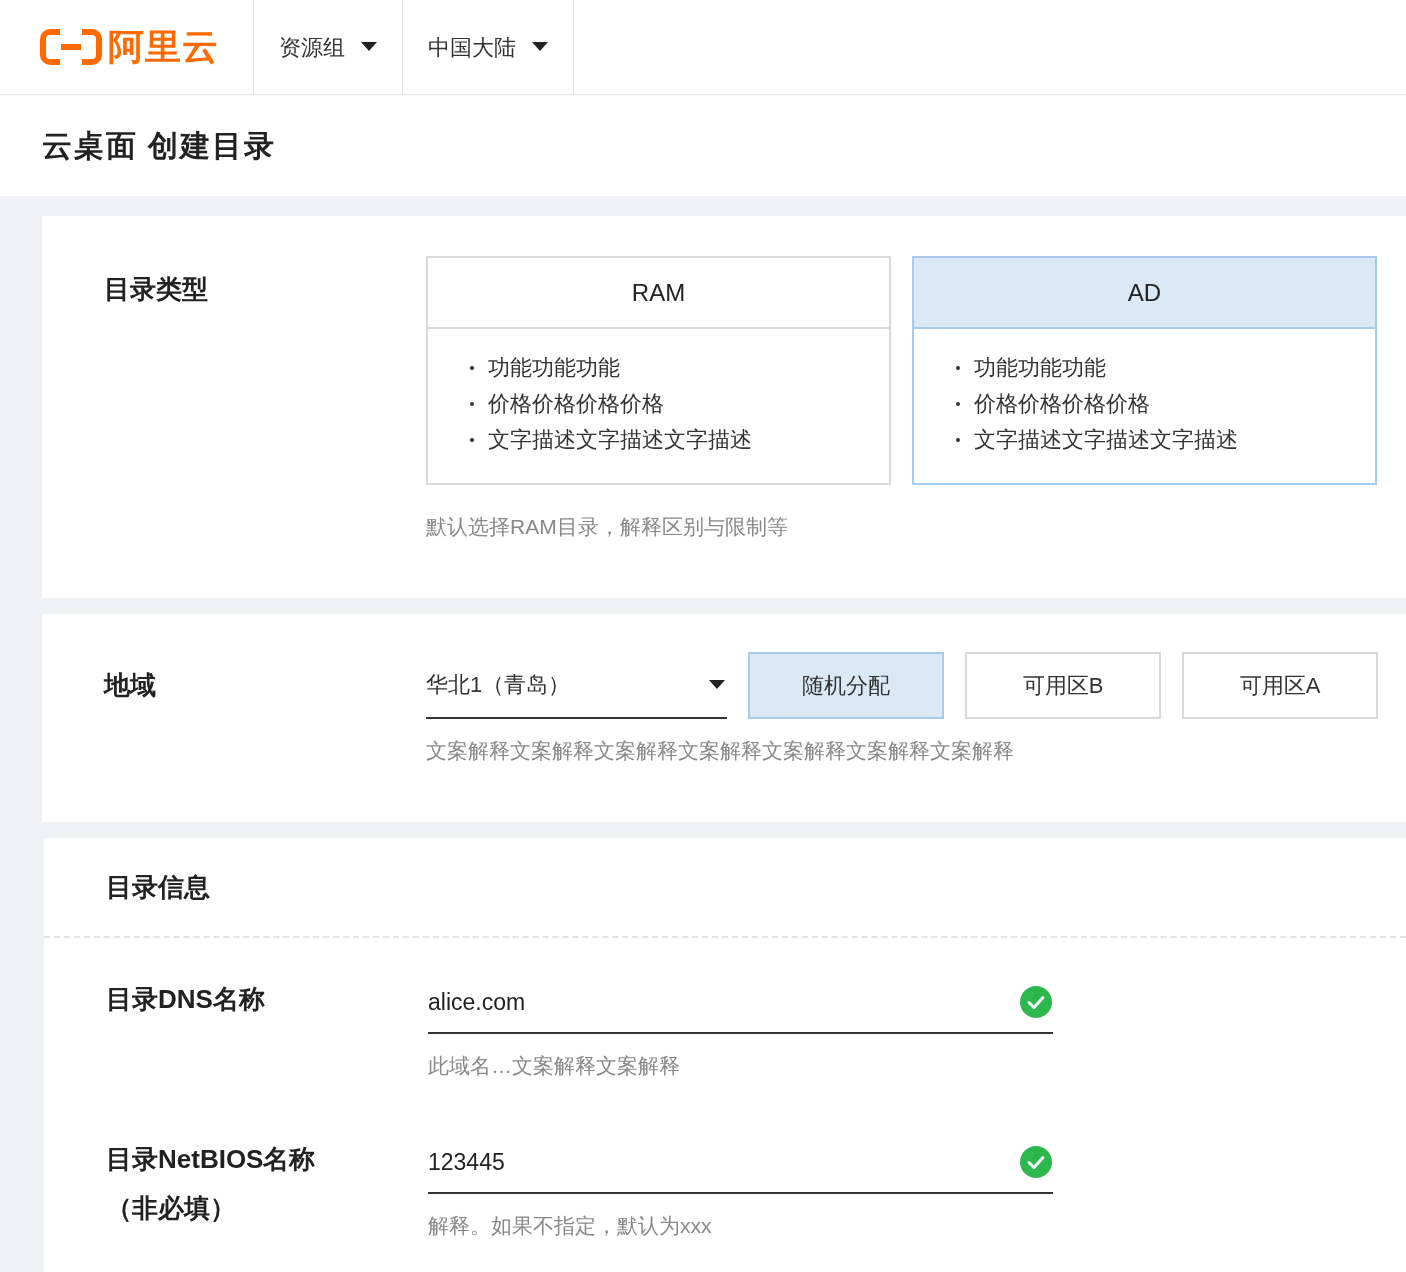  I want to click on card-header: AD, so click(1144, 293).